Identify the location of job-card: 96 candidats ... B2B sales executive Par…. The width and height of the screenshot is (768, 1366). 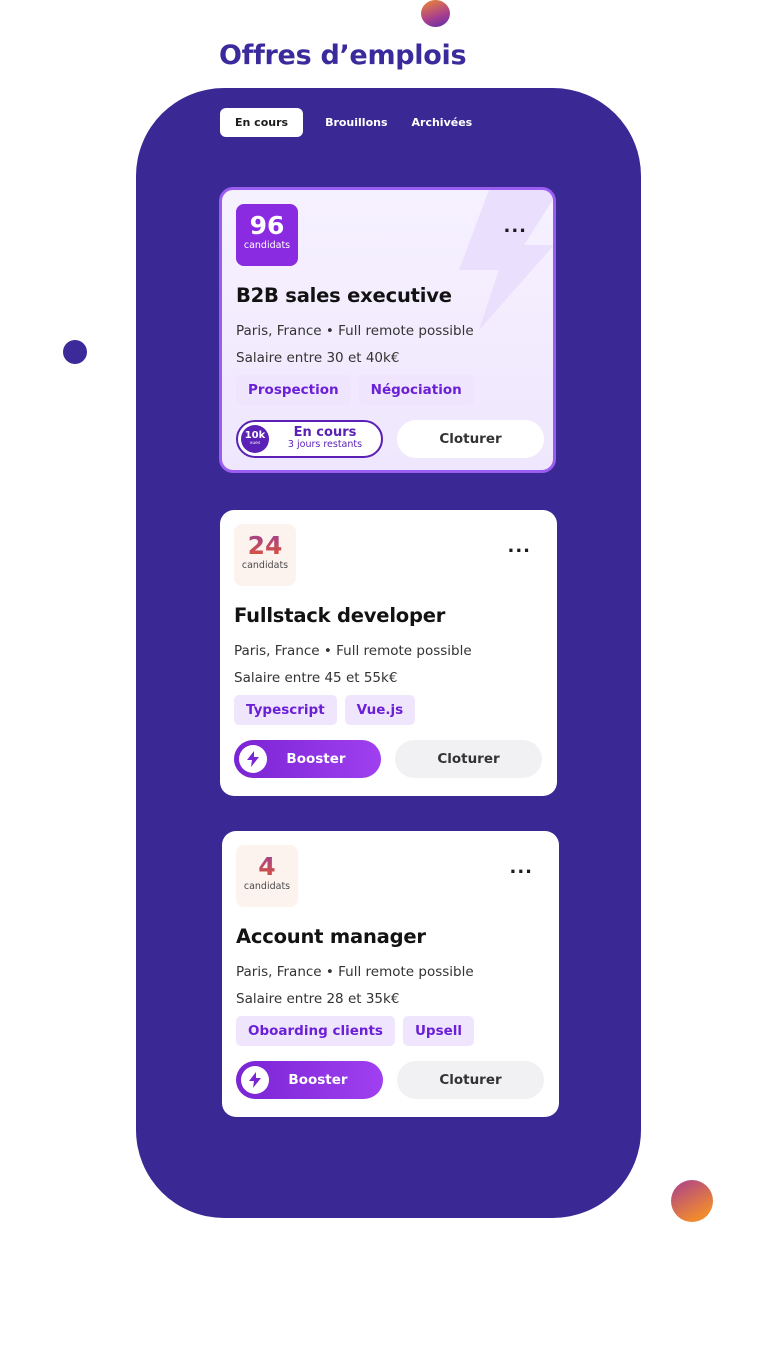
(387, 330).